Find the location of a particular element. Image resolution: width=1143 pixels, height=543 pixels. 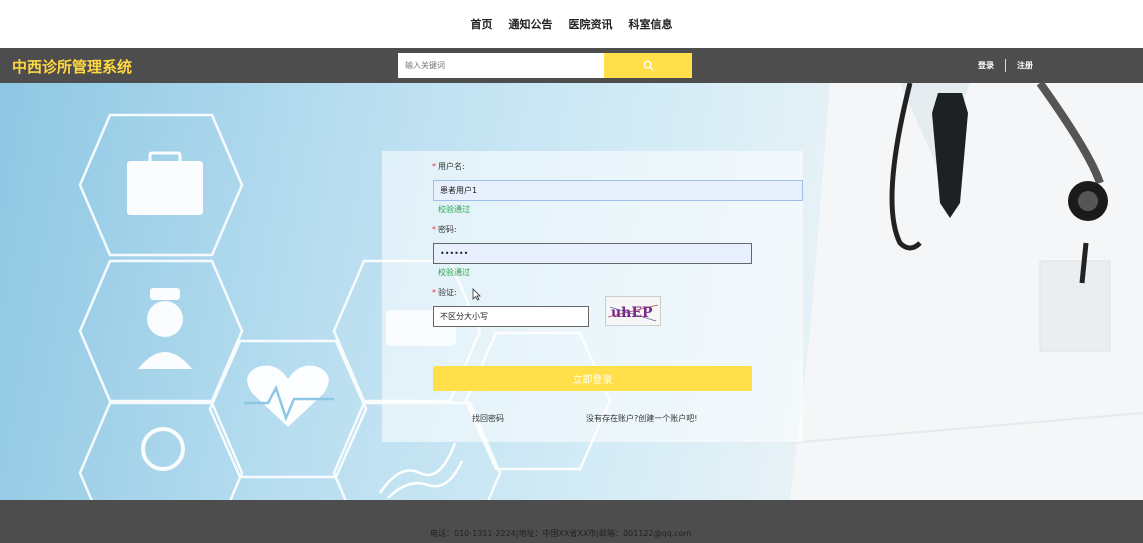

forgot-password-link: 找回密码 is located at coordinates (488, 418).